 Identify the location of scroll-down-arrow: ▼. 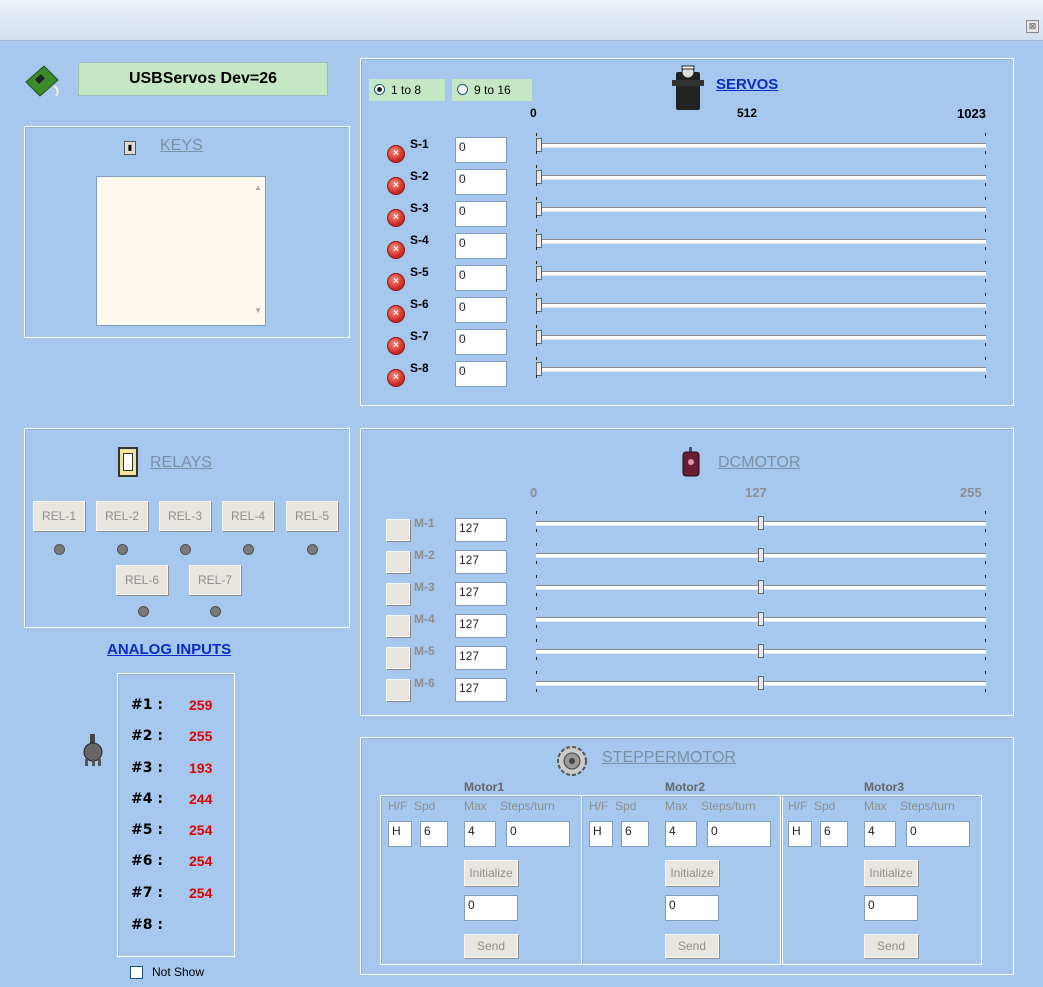
(258, 310).